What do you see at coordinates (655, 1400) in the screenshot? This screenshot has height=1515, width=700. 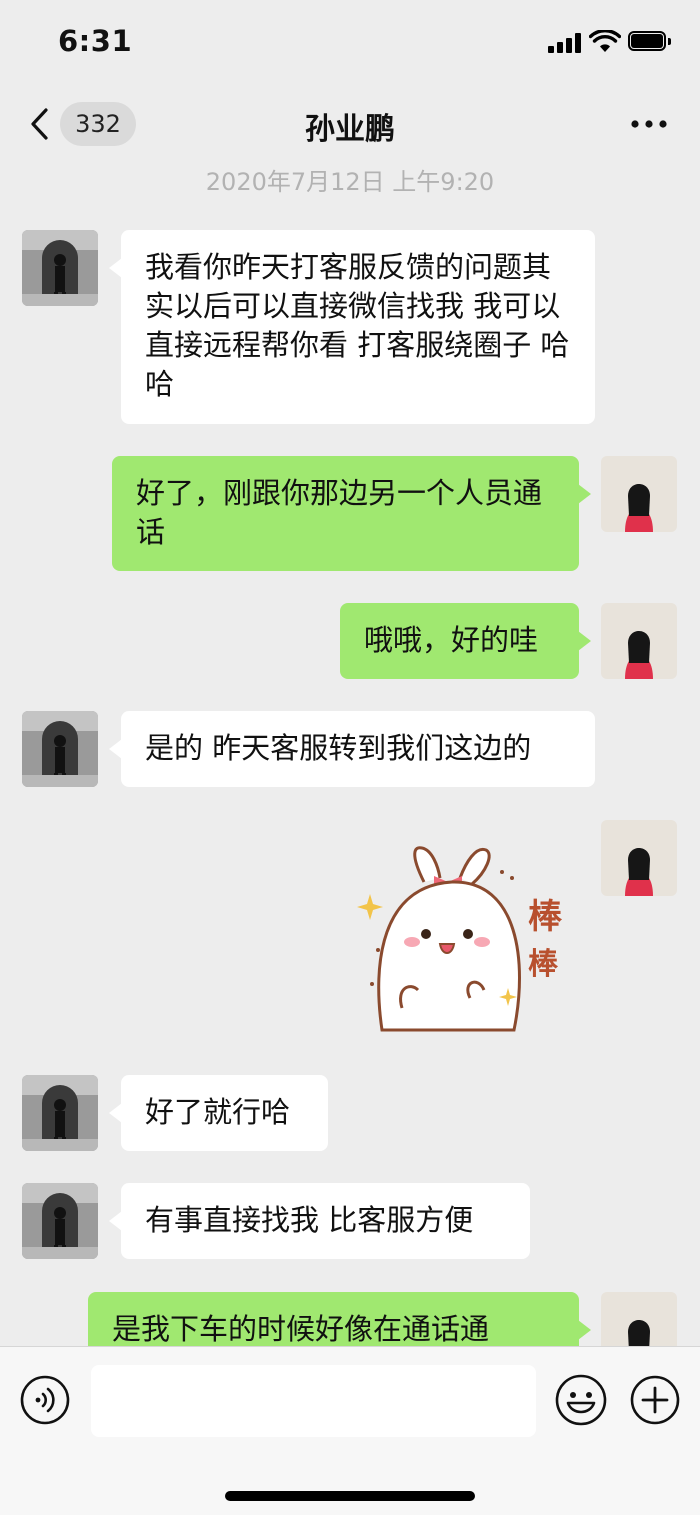 I see `plus-icon` at bounding box center [655, 1400].